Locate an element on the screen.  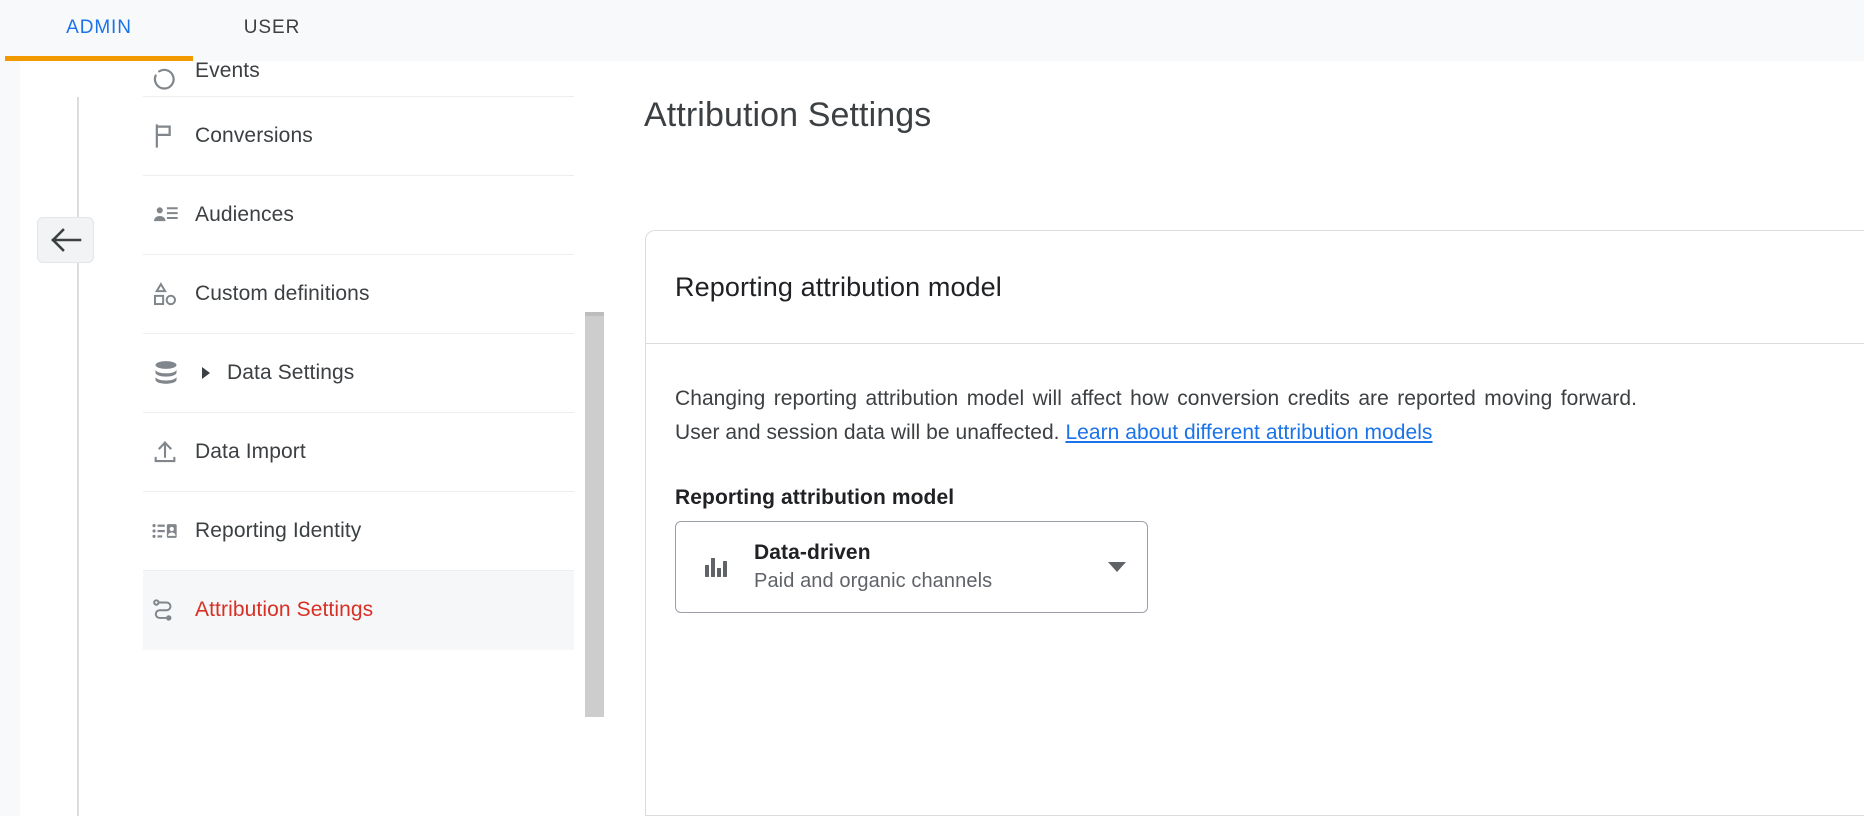
attribution-path-icon is located at coordinates (169, 610).